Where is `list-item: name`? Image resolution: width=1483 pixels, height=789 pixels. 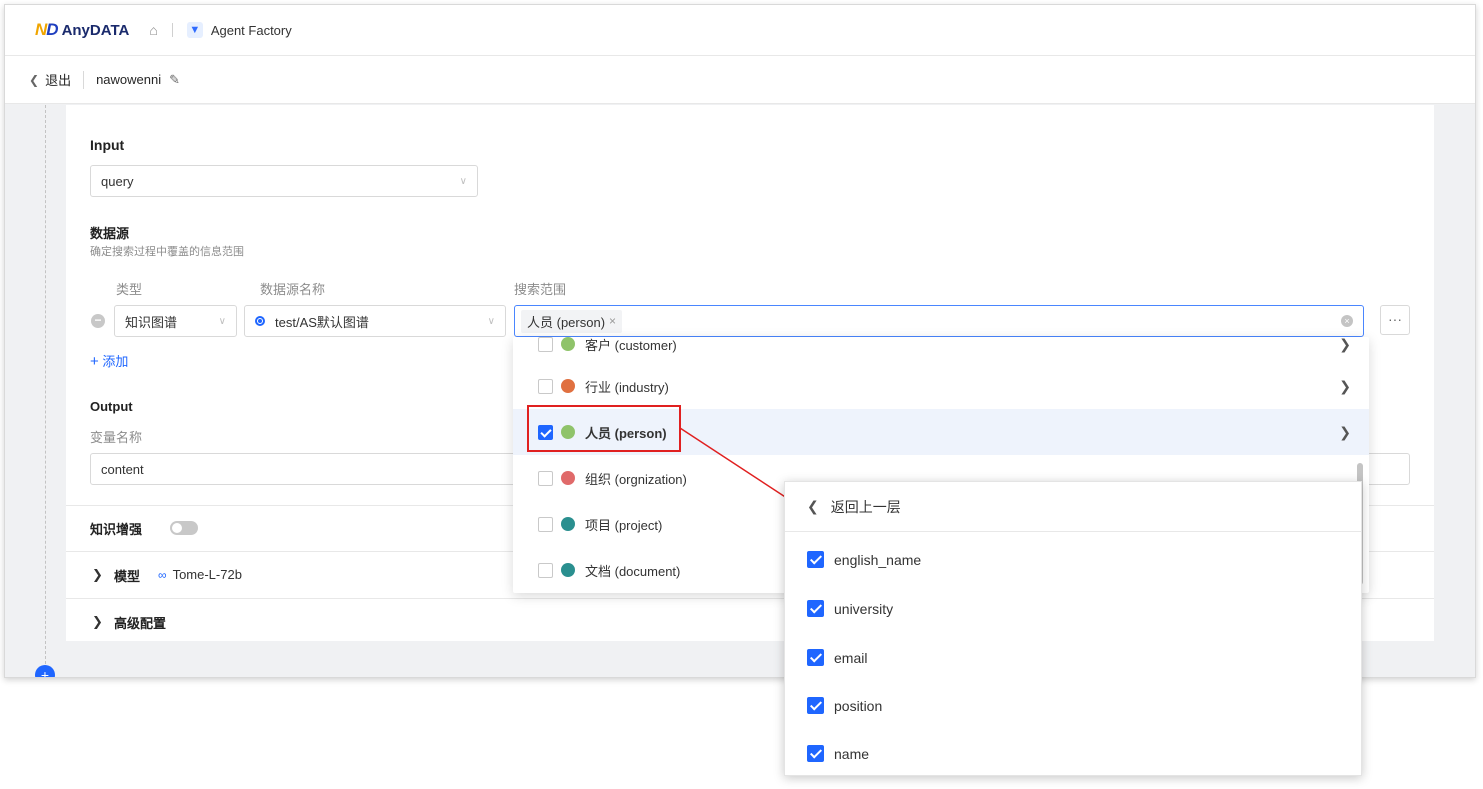 list-item: name is located at coordinates (838, 753).